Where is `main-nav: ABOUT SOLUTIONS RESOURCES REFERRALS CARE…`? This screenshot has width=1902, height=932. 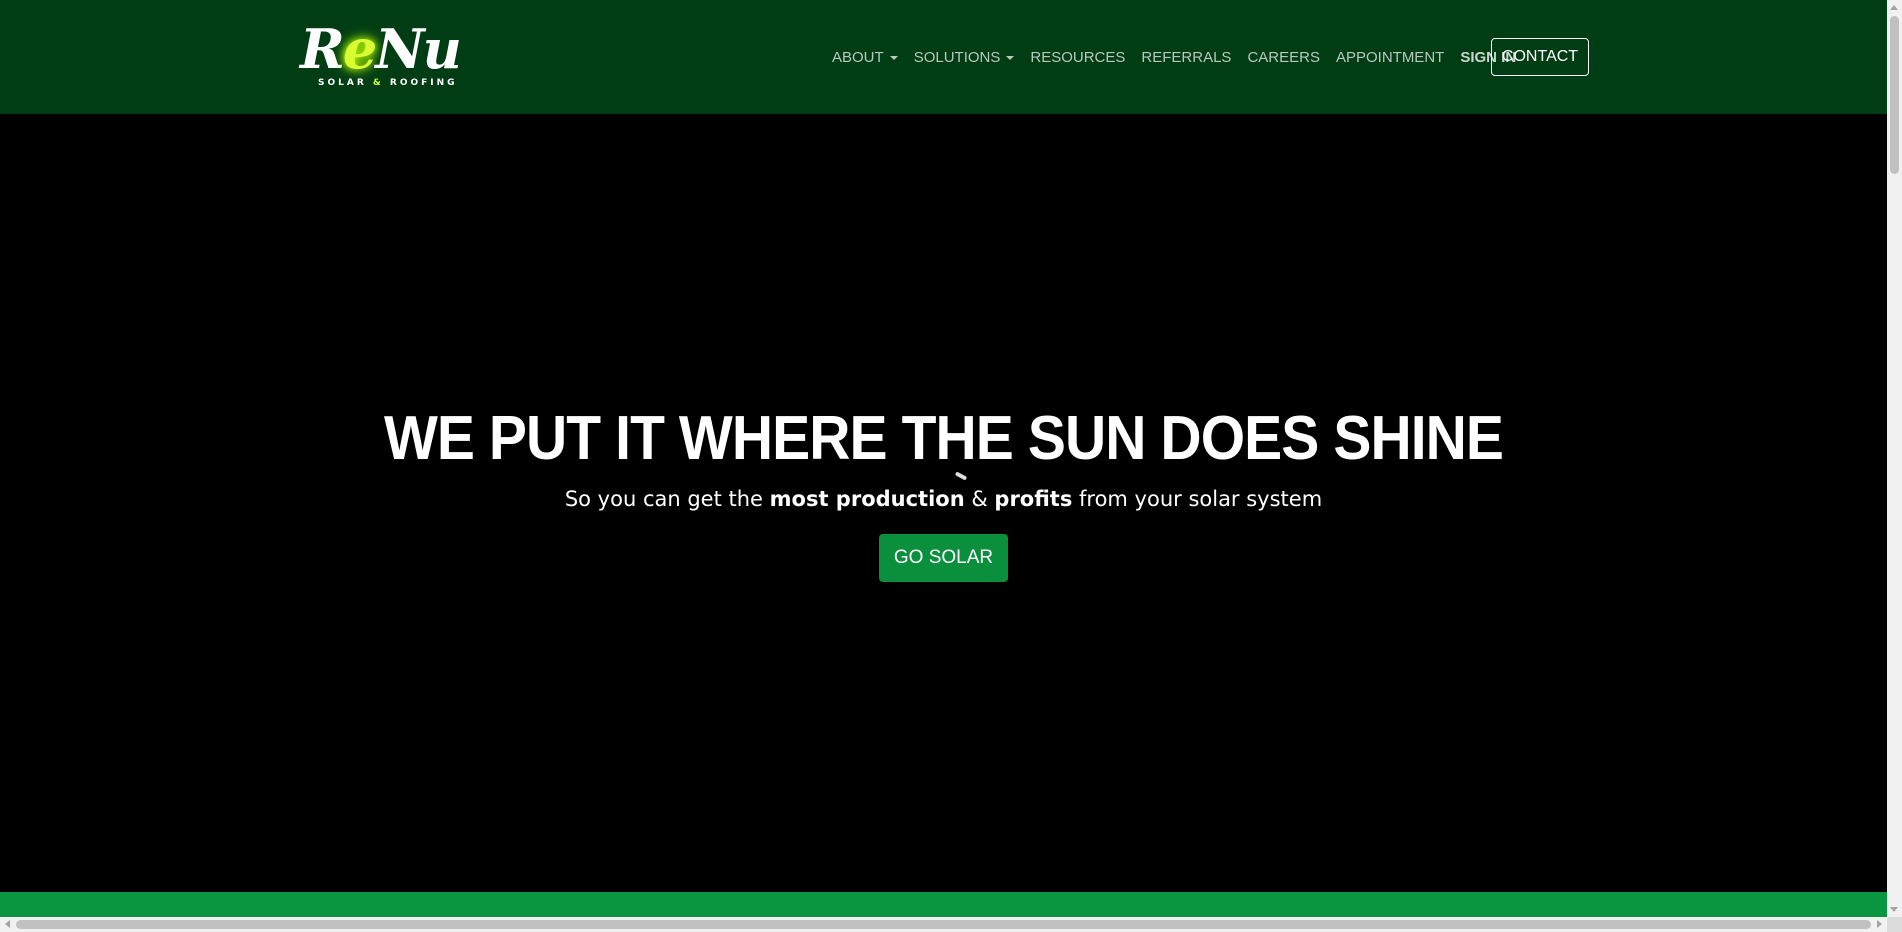
main-nav: ABOUT SOLUTIONS RESOURCES REFERRALS CARE… is located at coordinates (1182, 57).